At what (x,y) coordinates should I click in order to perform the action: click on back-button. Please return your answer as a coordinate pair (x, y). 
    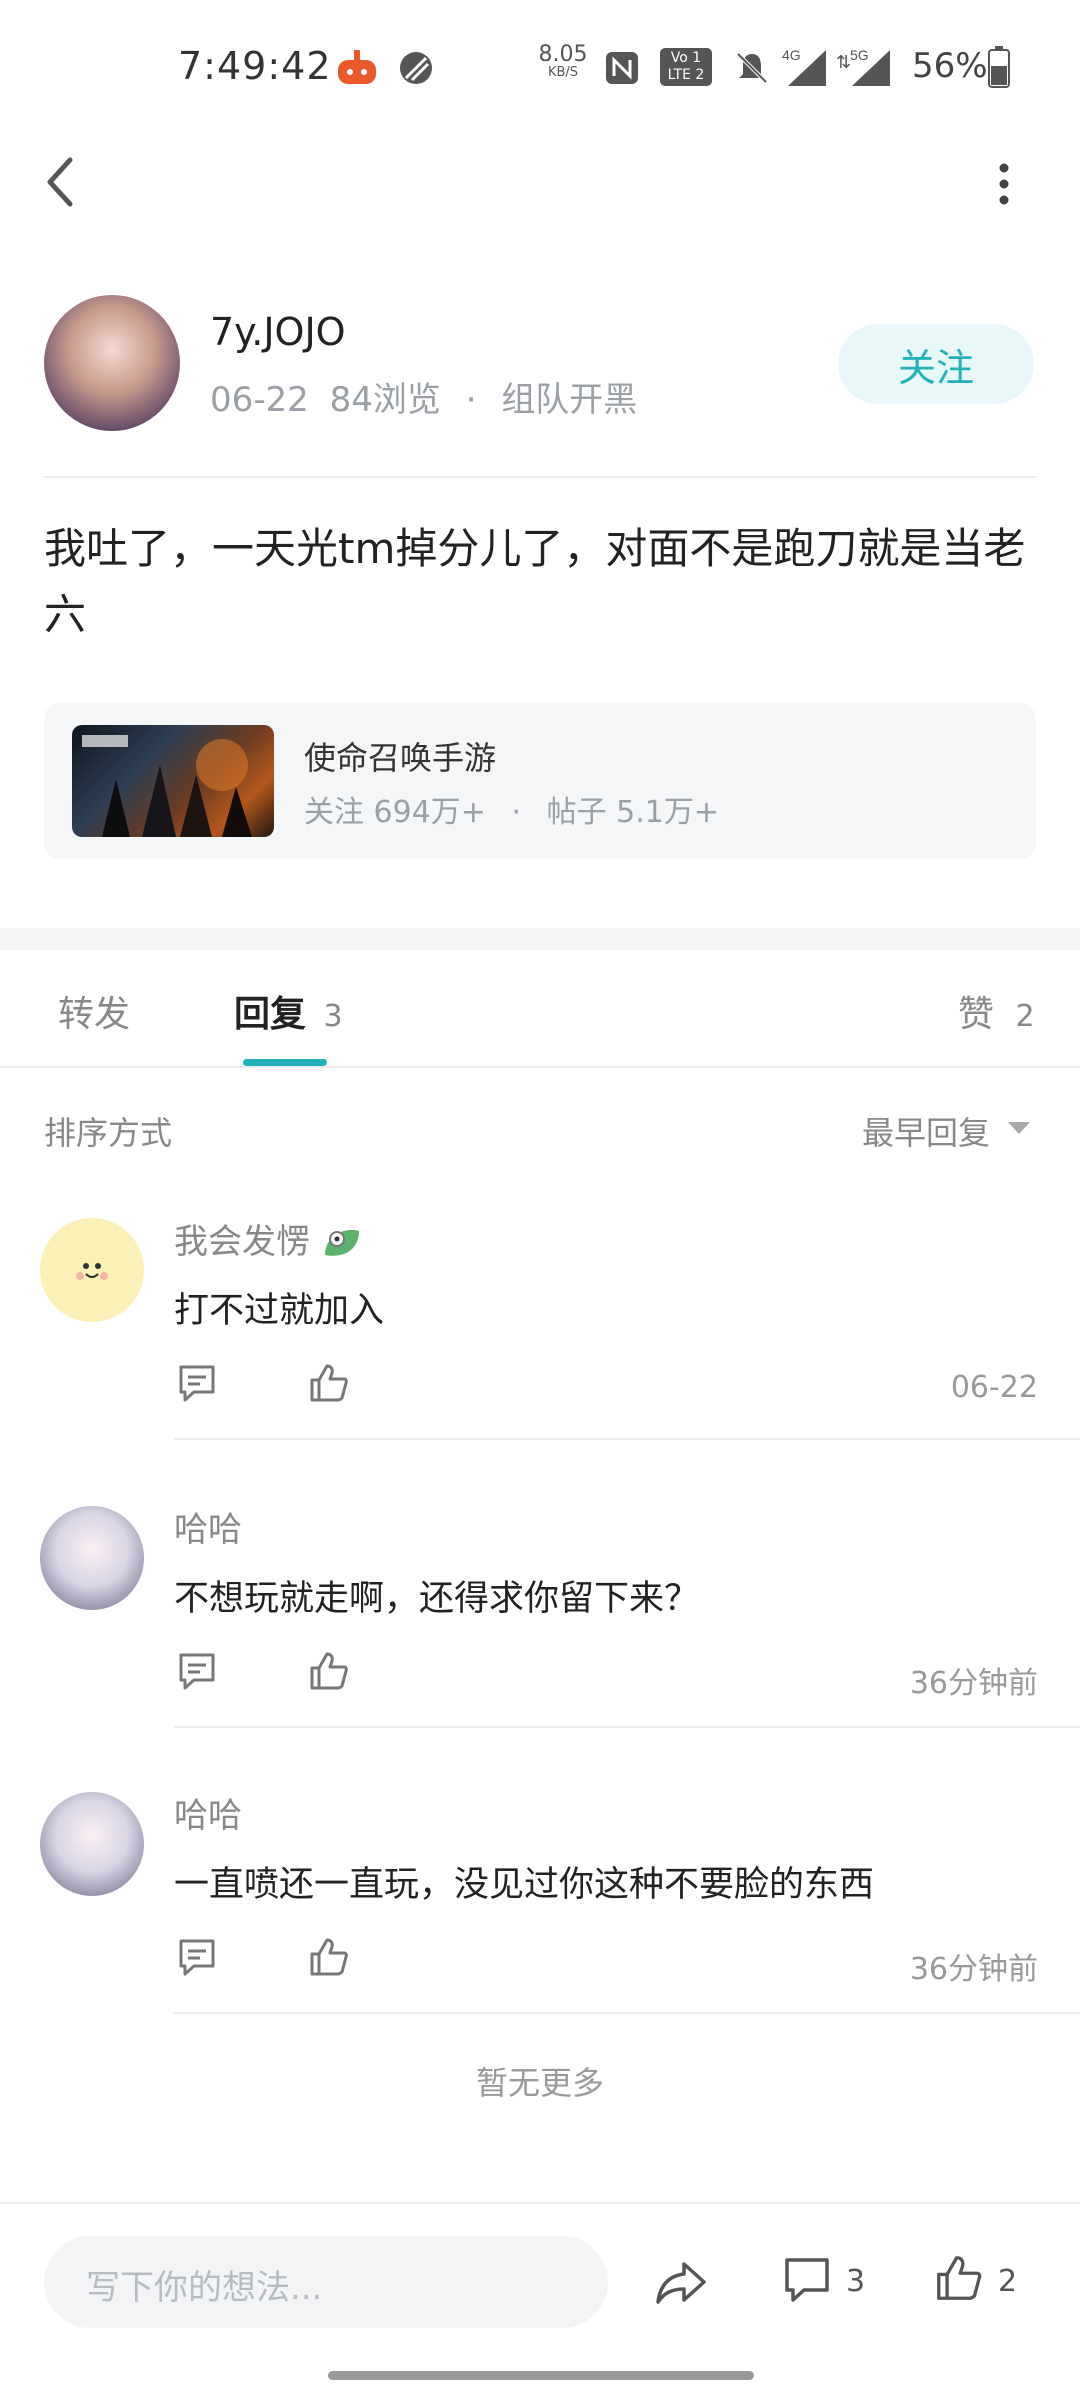
    Looking at the image, I should click on (62, 182).